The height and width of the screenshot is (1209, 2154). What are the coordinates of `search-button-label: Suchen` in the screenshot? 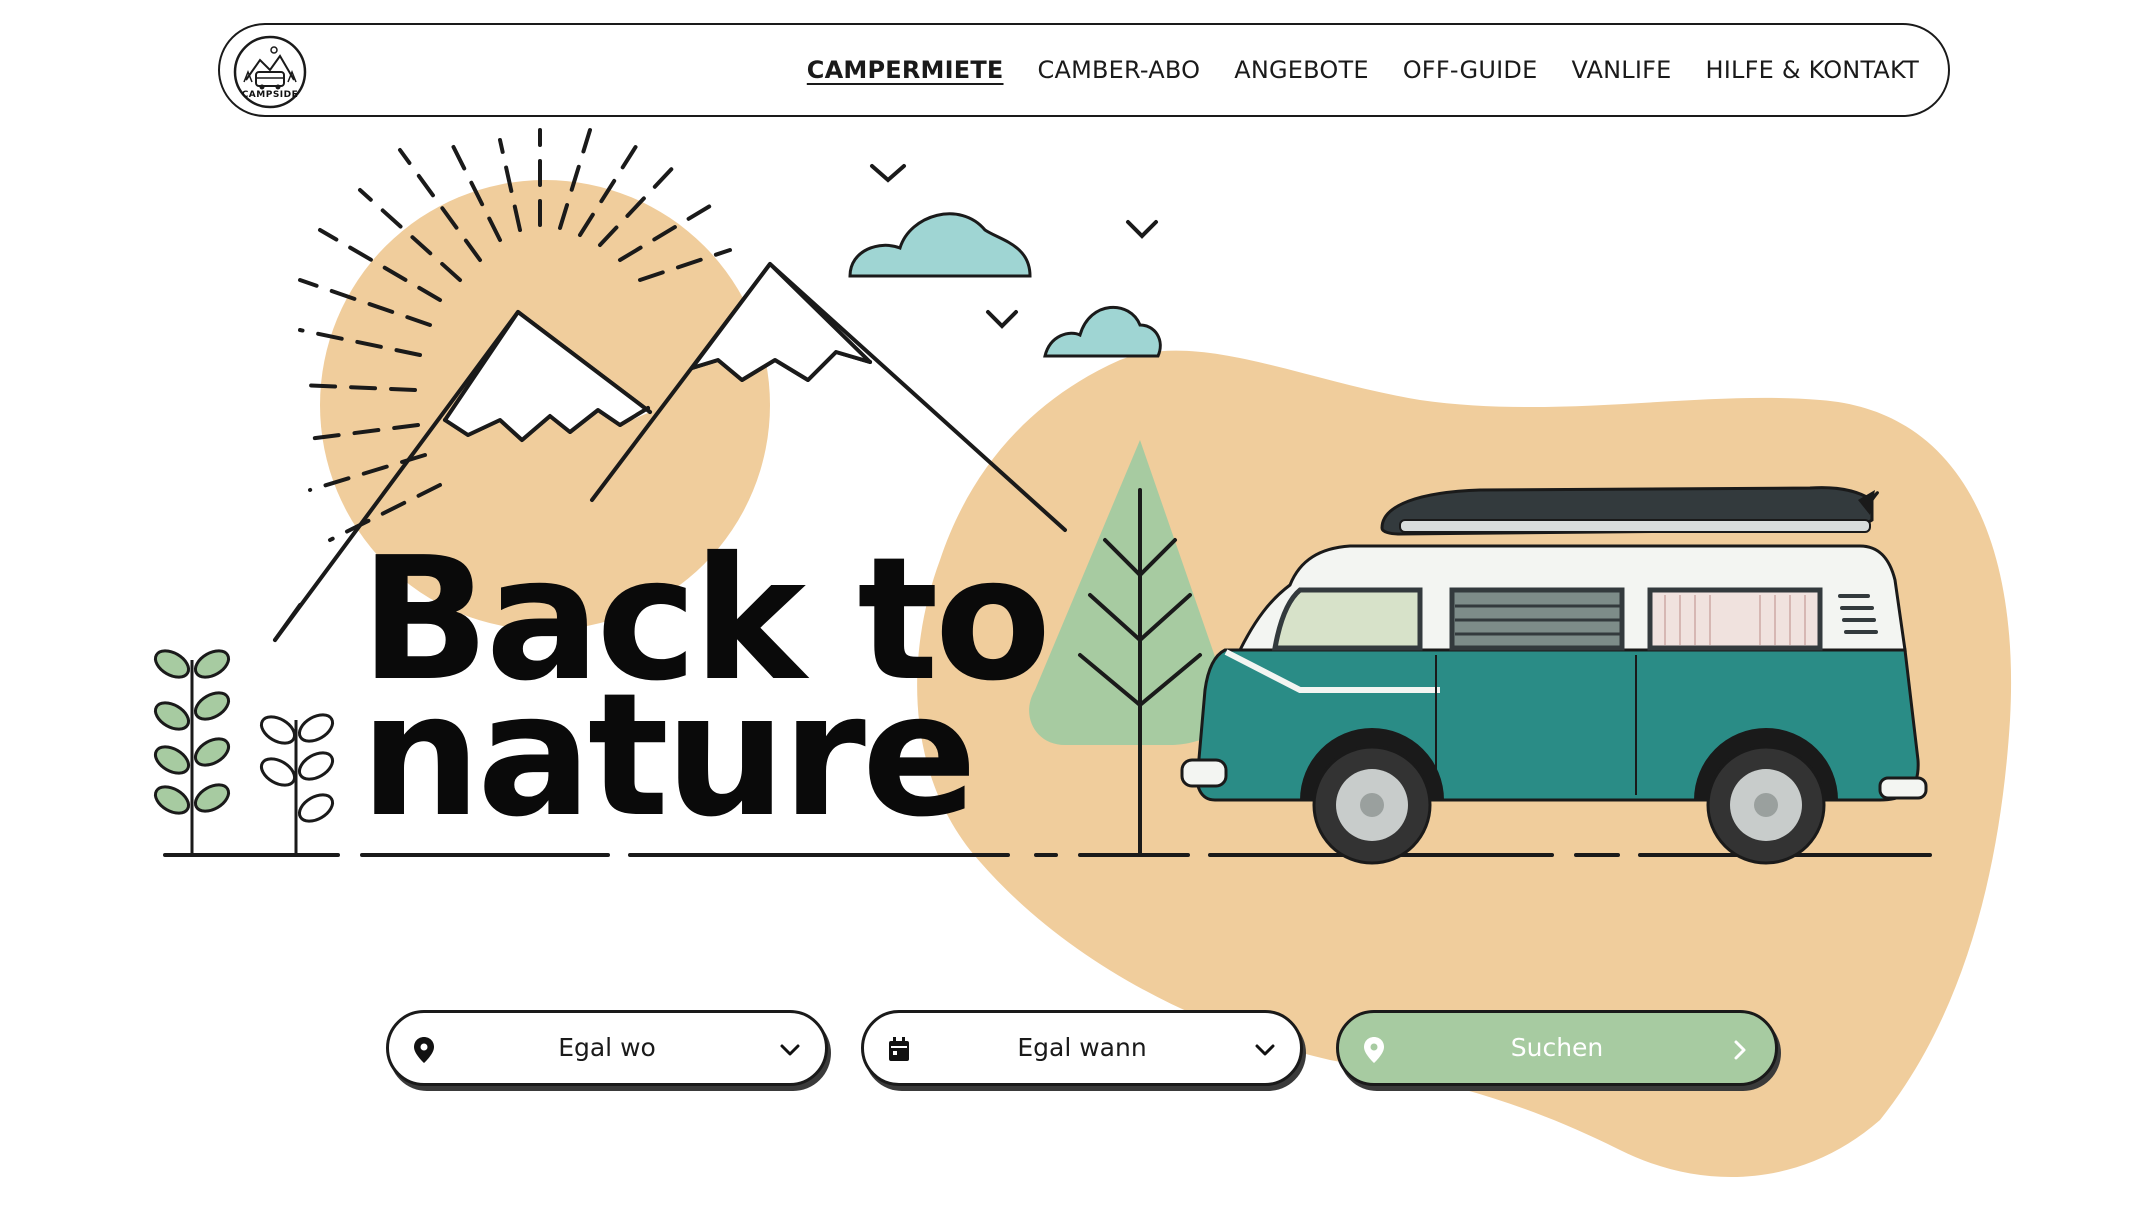 It's located at (1557, 1047).